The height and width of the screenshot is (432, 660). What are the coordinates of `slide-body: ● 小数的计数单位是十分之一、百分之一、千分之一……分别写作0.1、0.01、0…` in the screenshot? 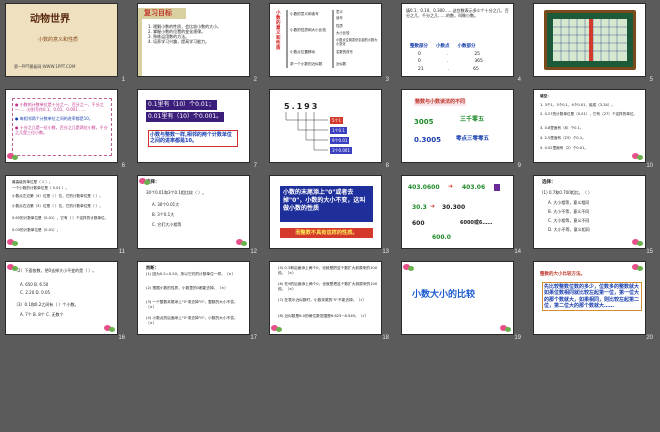 It's located at (61, 118).